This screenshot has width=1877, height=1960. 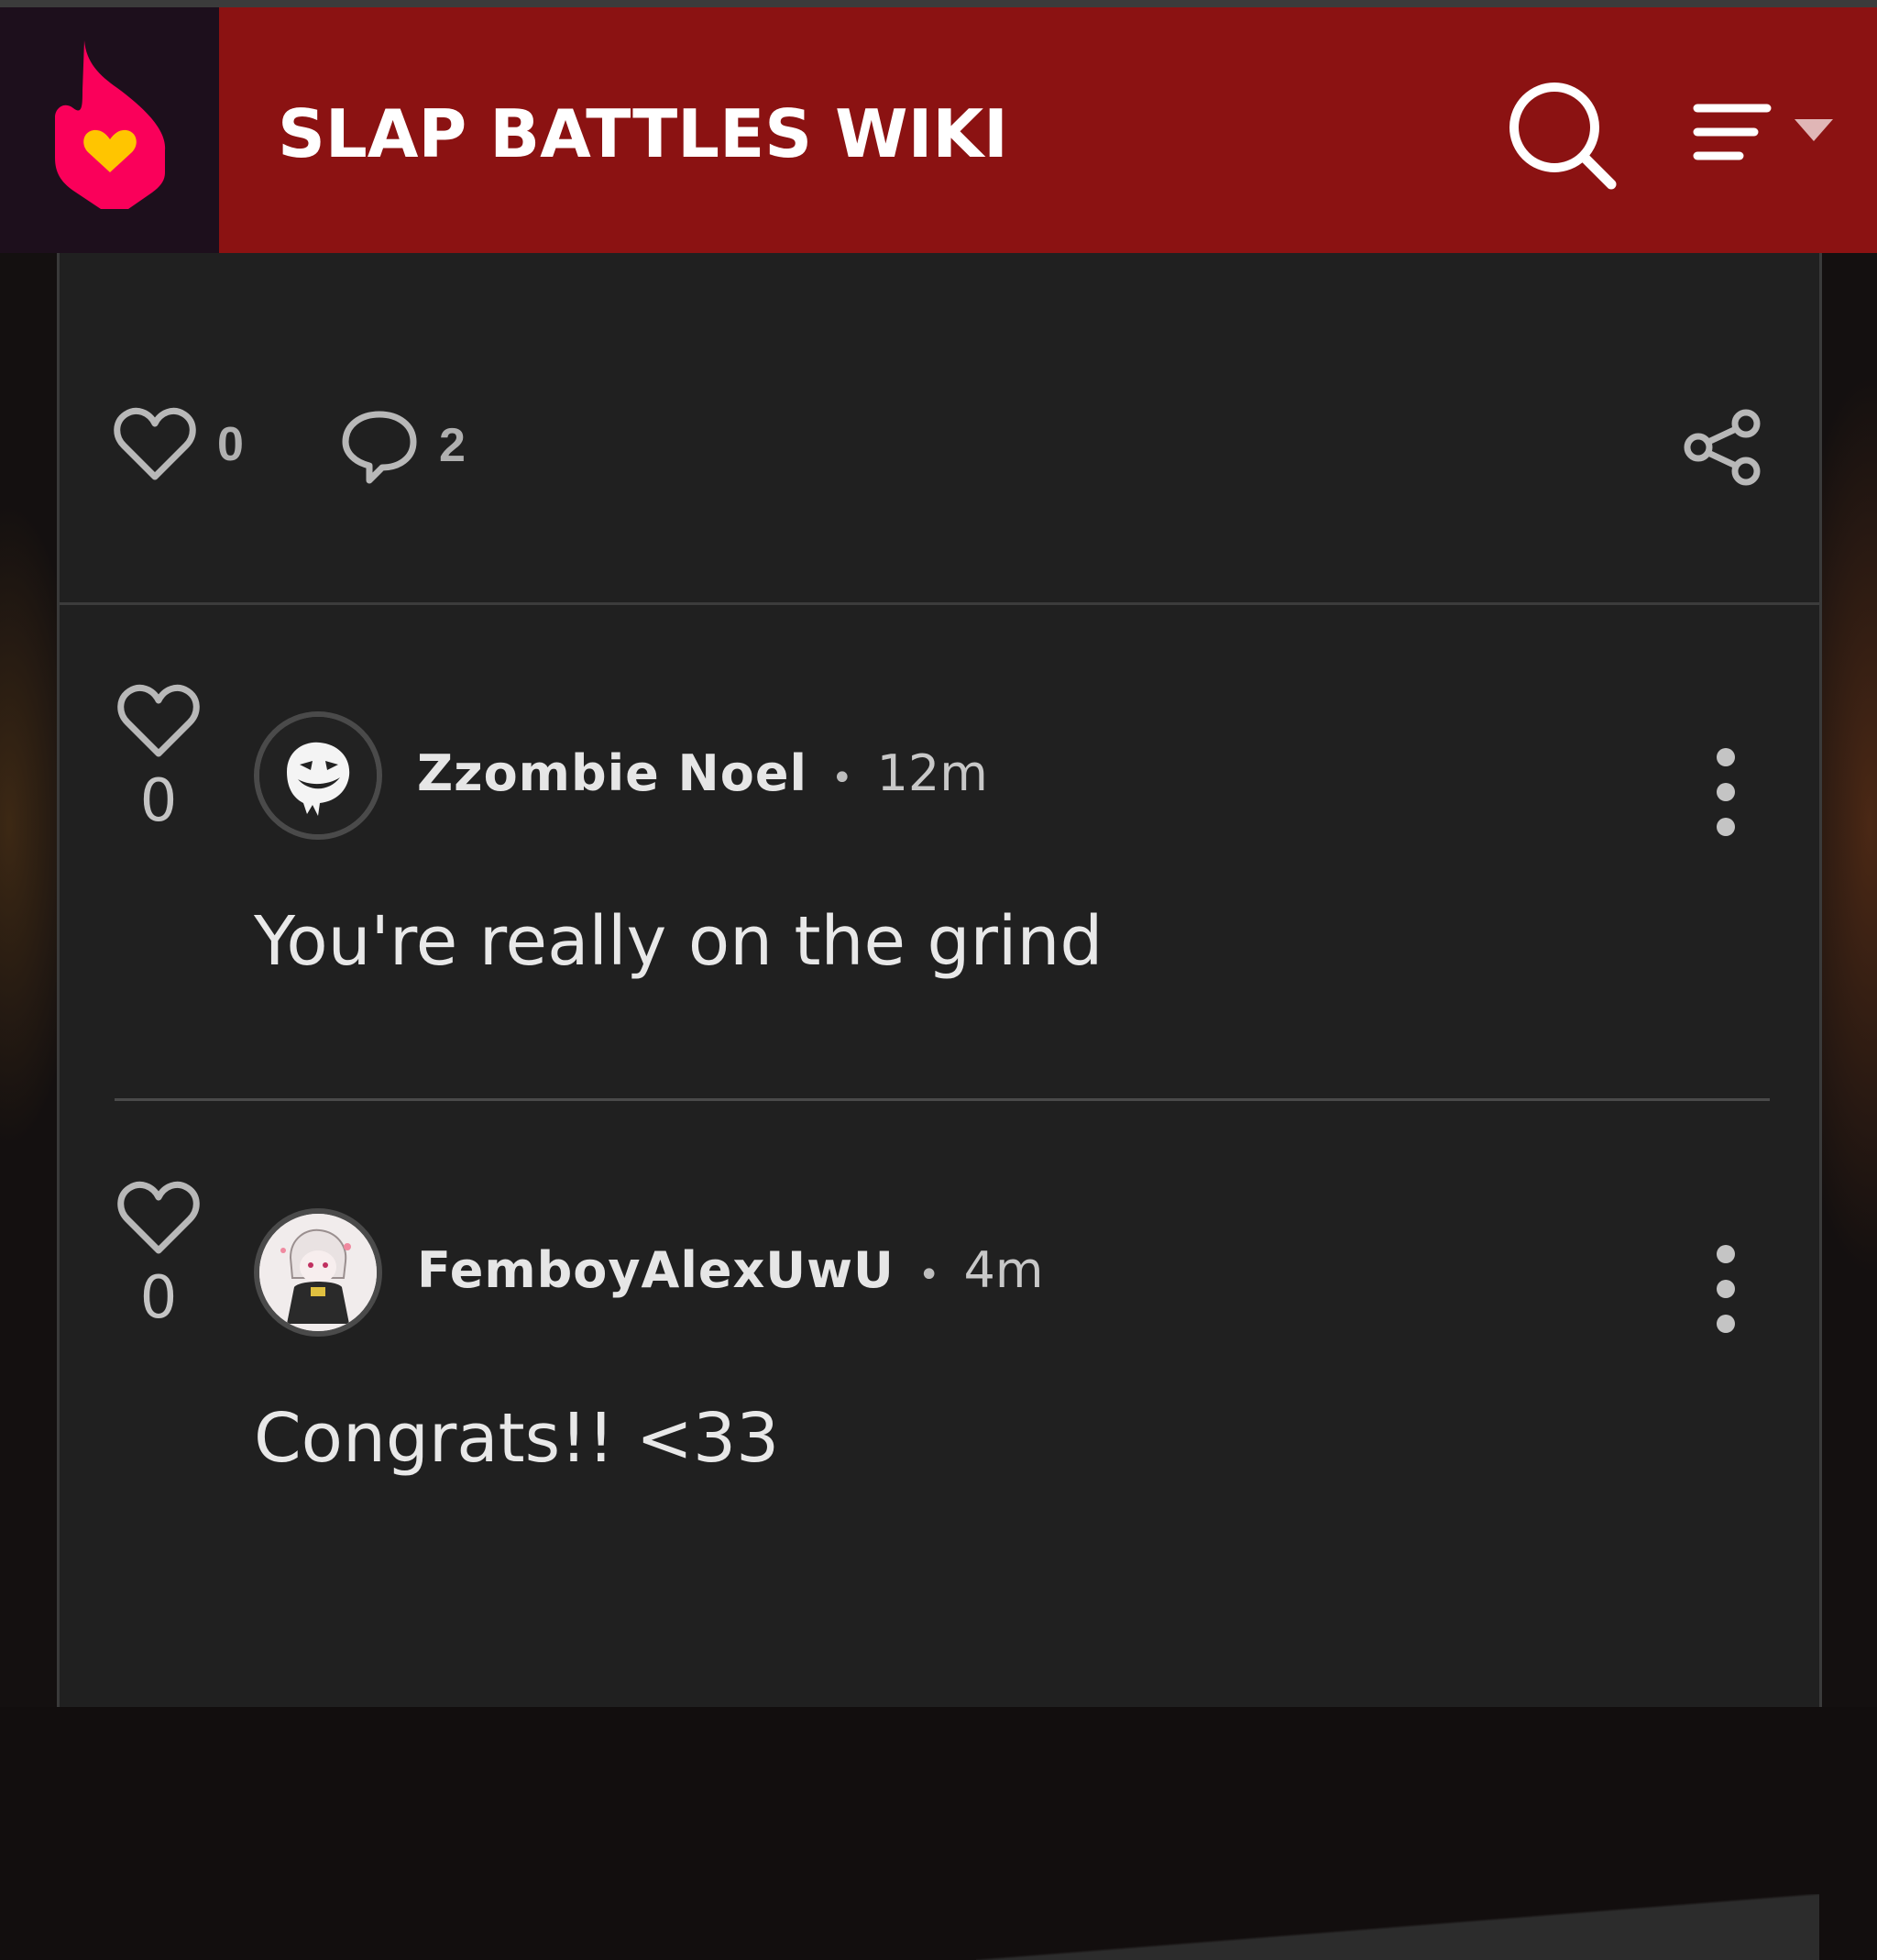 What do you see at coordinates (656, 1270) in the screenshot?
I see `comment-username: FemboyAlexUwU` at bounding box center [656, 1270].